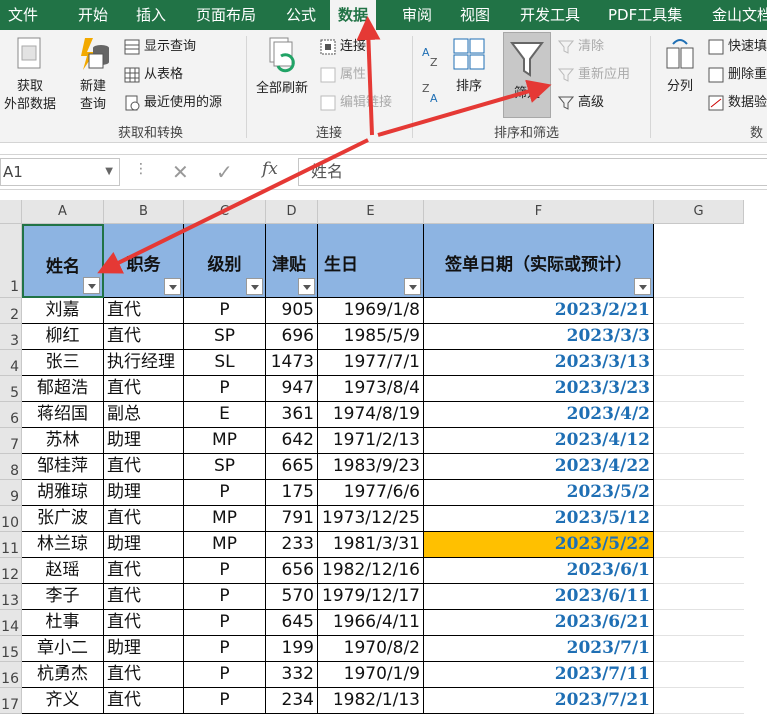 This screenshot has width=767, height=722. What do you see at coordinates (292, 571) in the screenshot?
I see `cell-allowance: 656` at bounding box center [292, 571].